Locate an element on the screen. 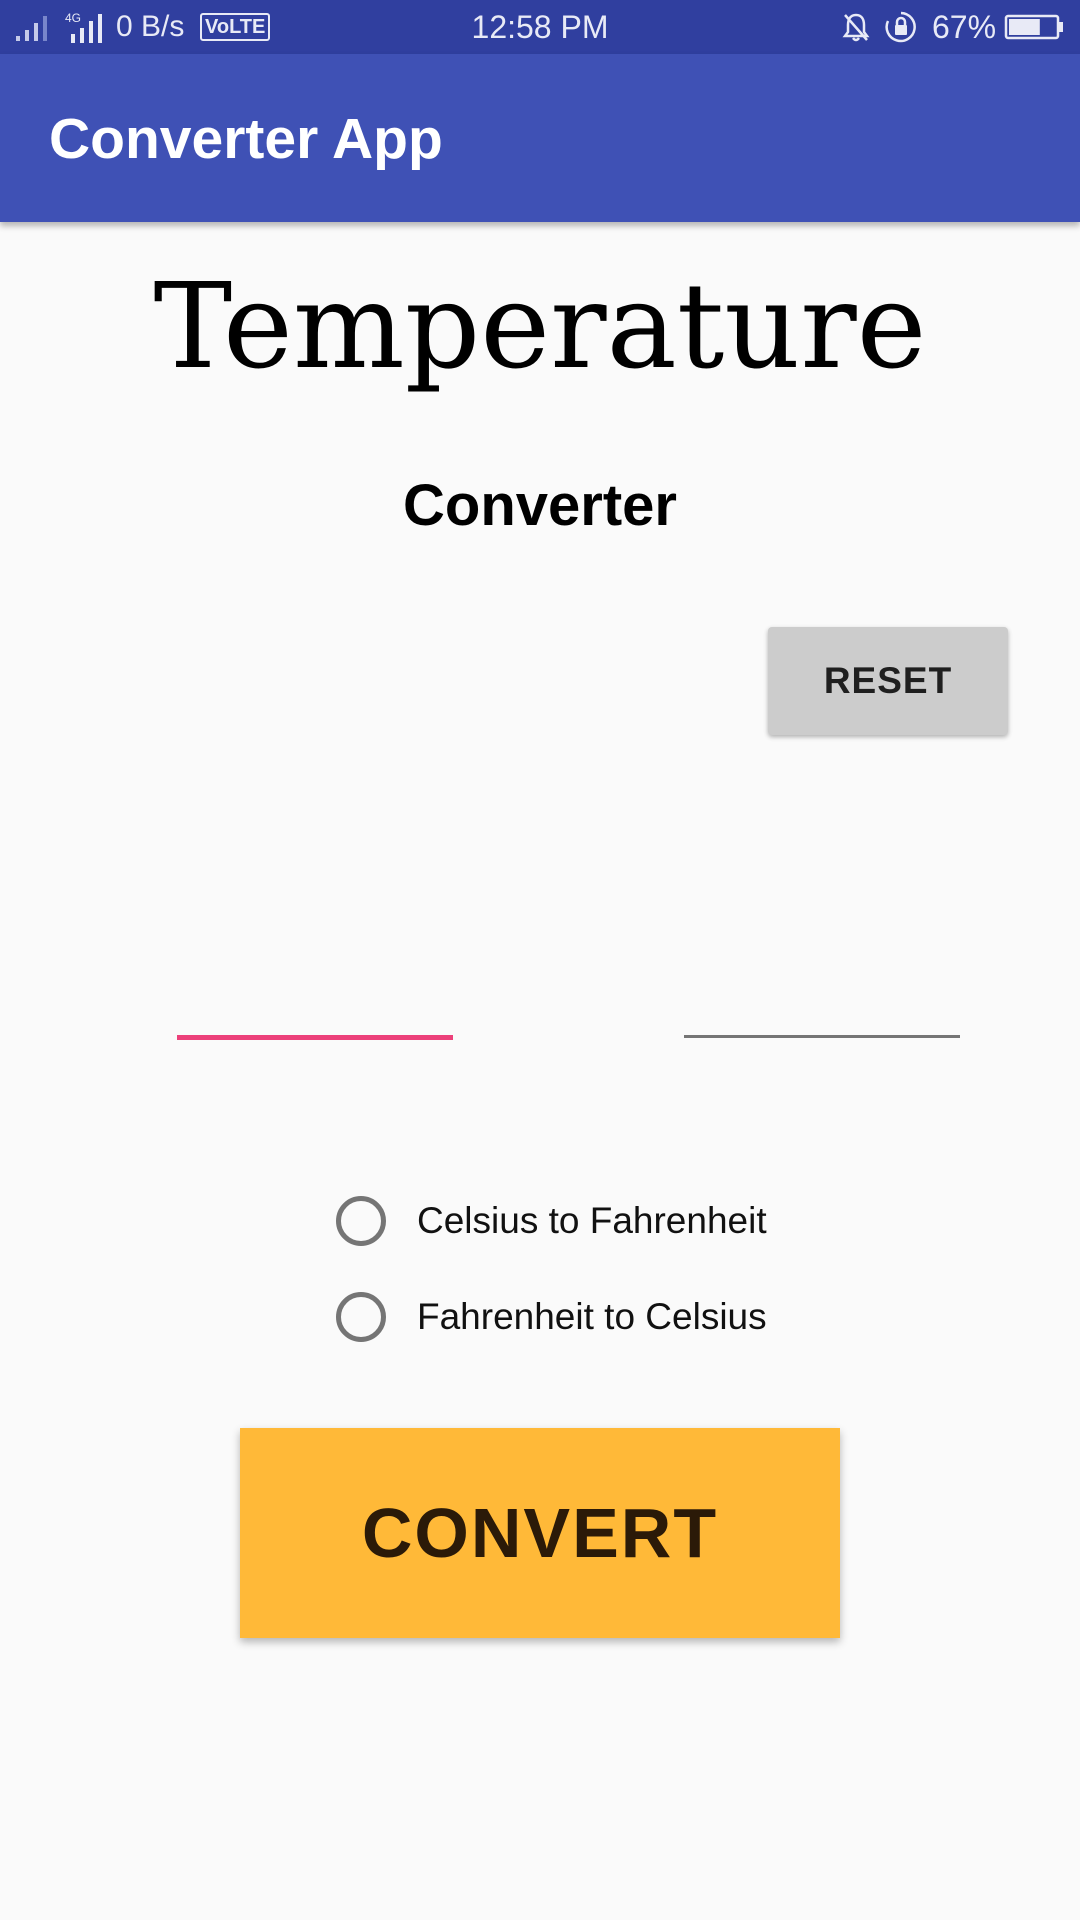 Image resolution: width=1080 pixels, height=1920 pixels. page-heading: Temperature is located at coordinates (540, 326).